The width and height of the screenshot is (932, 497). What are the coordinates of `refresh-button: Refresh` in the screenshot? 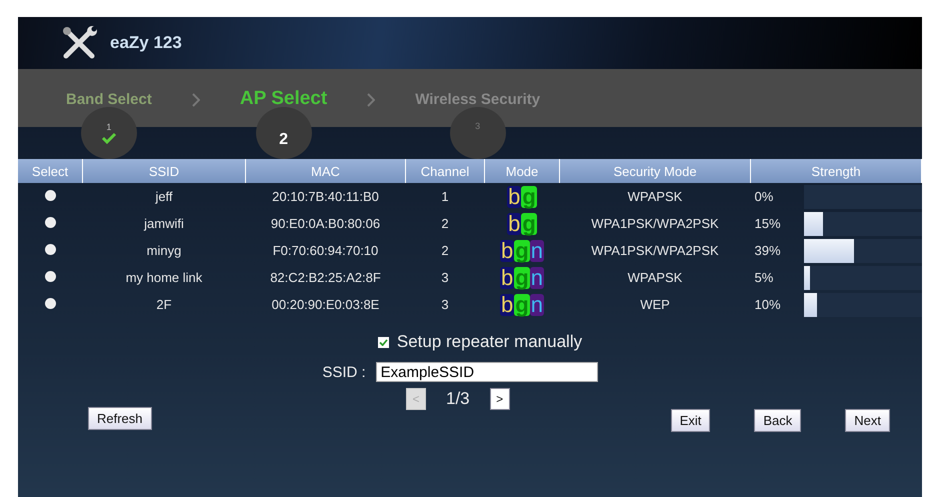 It's located at (120, 418).